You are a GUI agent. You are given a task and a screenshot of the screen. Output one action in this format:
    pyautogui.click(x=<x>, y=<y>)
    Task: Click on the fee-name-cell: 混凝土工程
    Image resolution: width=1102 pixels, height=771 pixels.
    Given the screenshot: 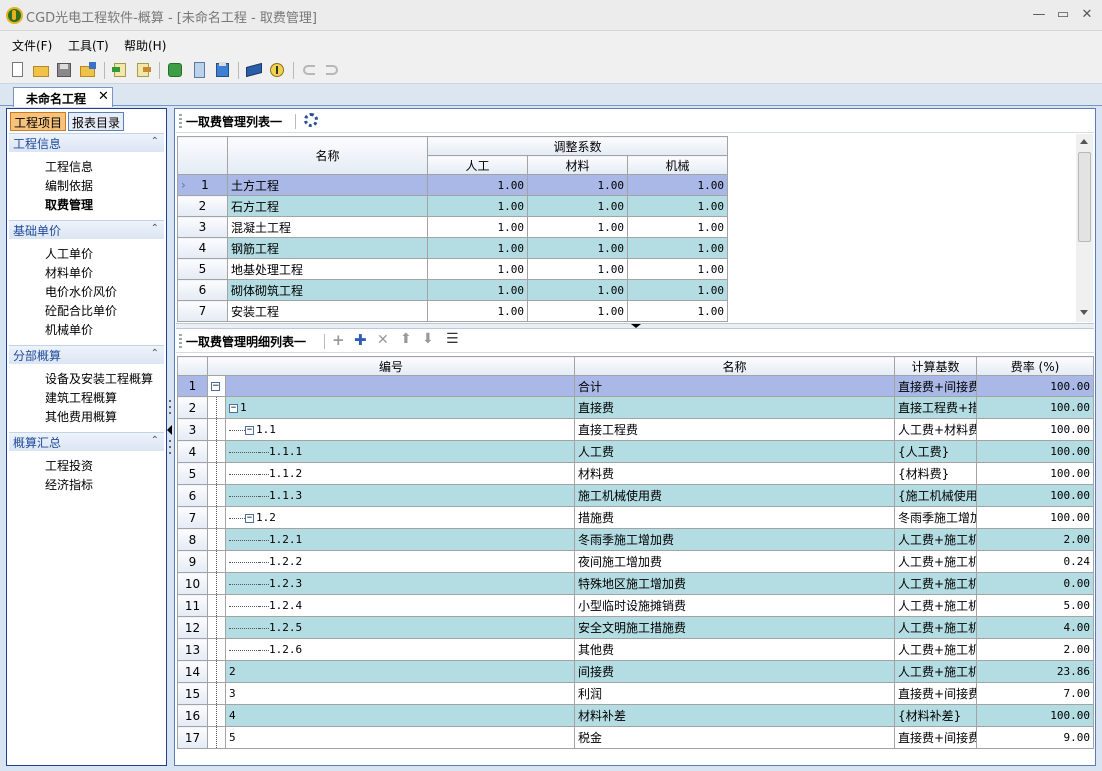 What is the action you would take?
    pyautogui.click(x=327, y=227)
    